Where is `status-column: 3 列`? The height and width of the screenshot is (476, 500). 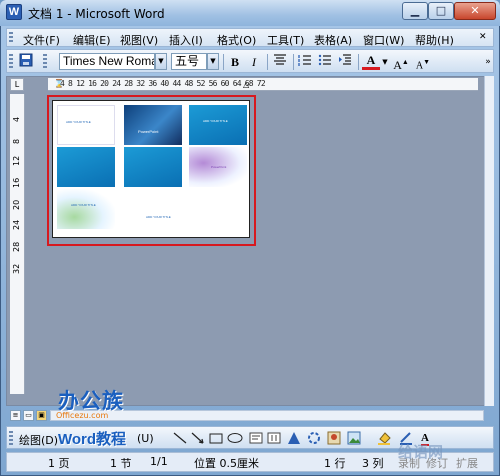
status-column: 3 列 is located at coordinates (373, 463).